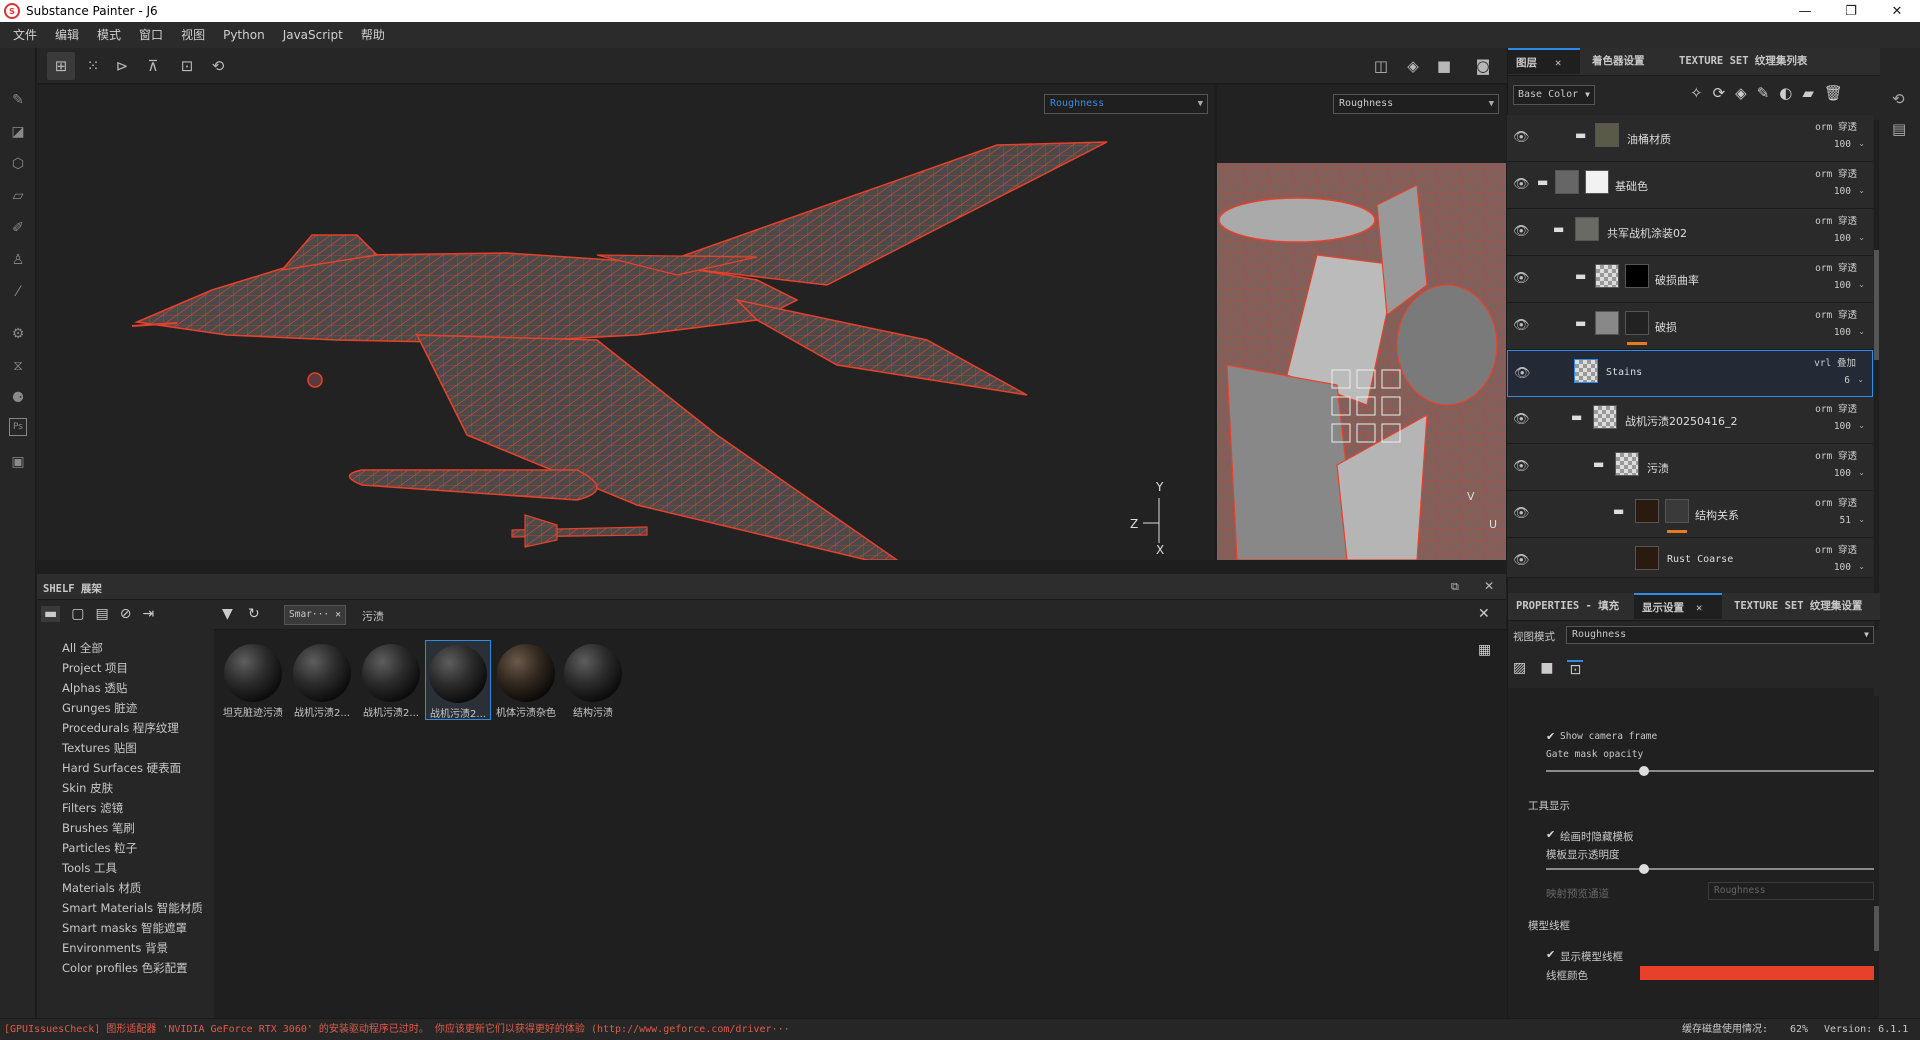 This screenshot has height=1040, width=1920. I want to click on bake-icon: ⚙, so click(18, 334).